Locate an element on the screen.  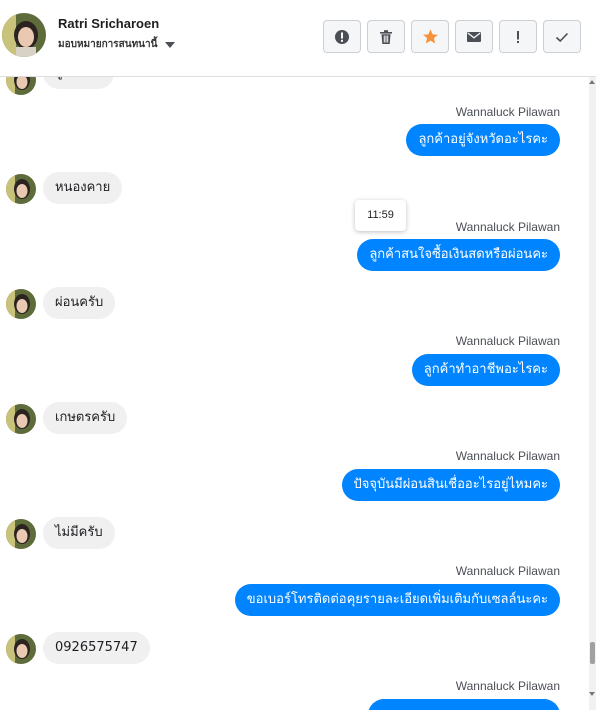
mark-done-button is located at coordinates (562, 36).